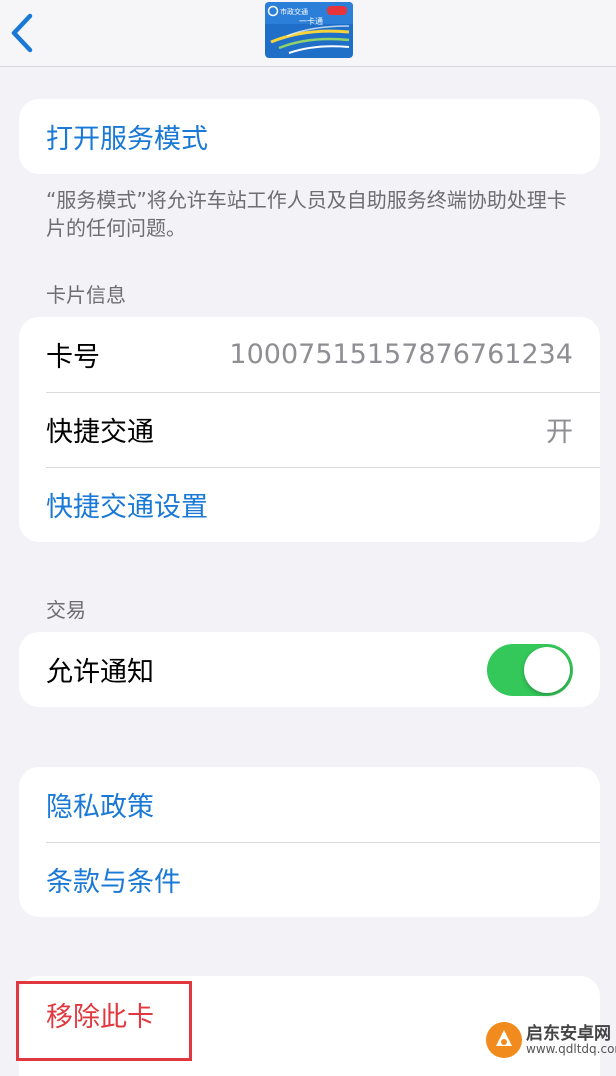  I want to click on transactions-group: 允许通知, so click(309, 669).